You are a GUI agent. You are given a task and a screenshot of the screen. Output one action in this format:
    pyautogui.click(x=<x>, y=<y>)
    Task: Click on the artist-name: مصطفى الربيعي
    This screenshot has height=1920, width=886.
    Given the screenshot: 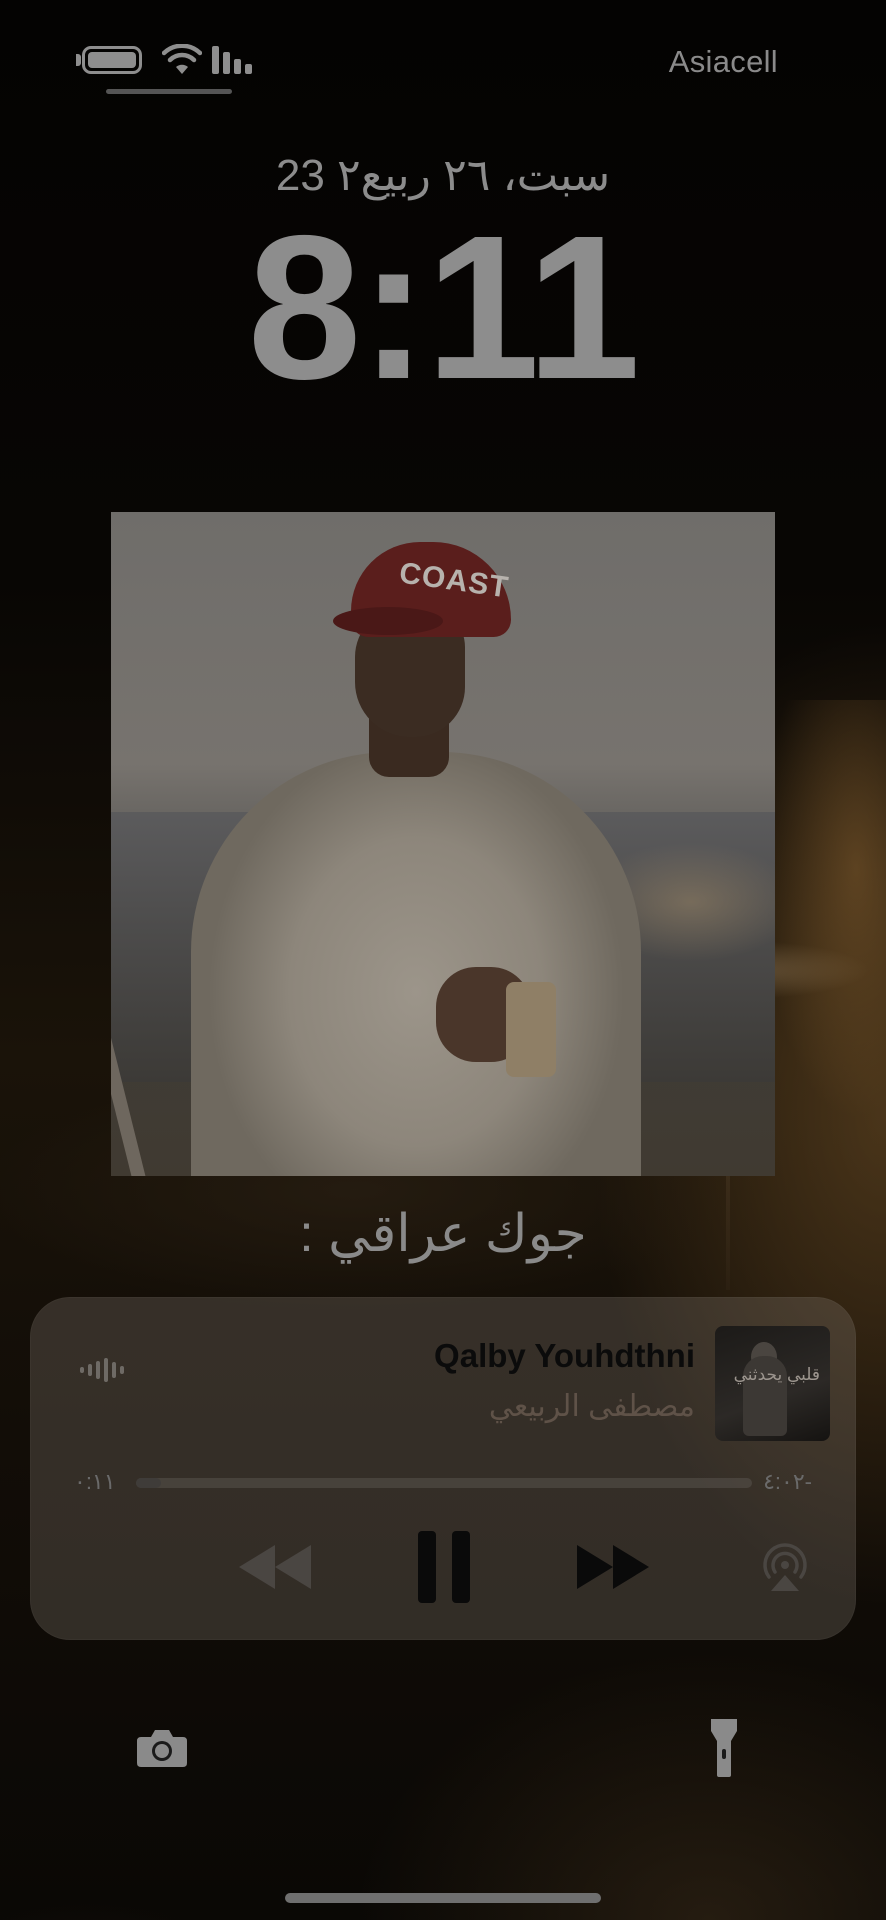 What is the action you would take?
    pyautogui.click(x=592, y=1406)
    